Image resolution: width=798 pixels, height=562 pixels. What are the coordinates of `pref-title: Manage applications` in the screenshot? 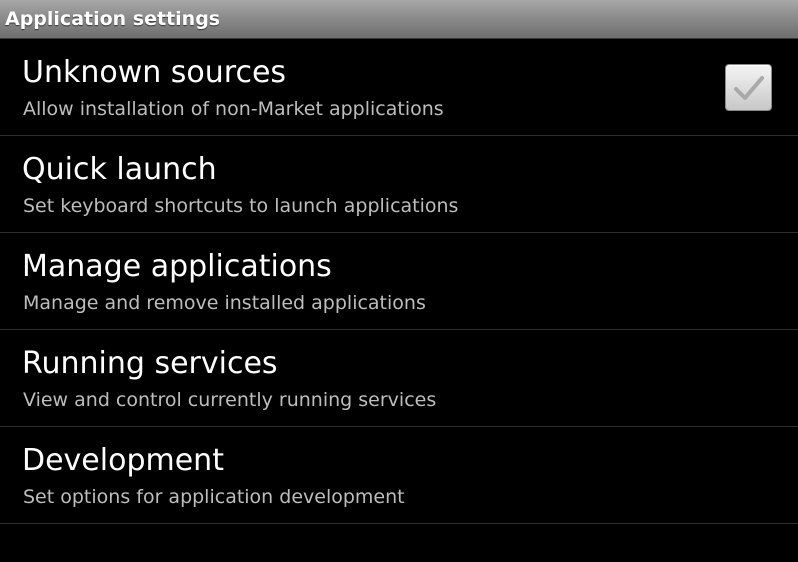 It's located at (177, 266).